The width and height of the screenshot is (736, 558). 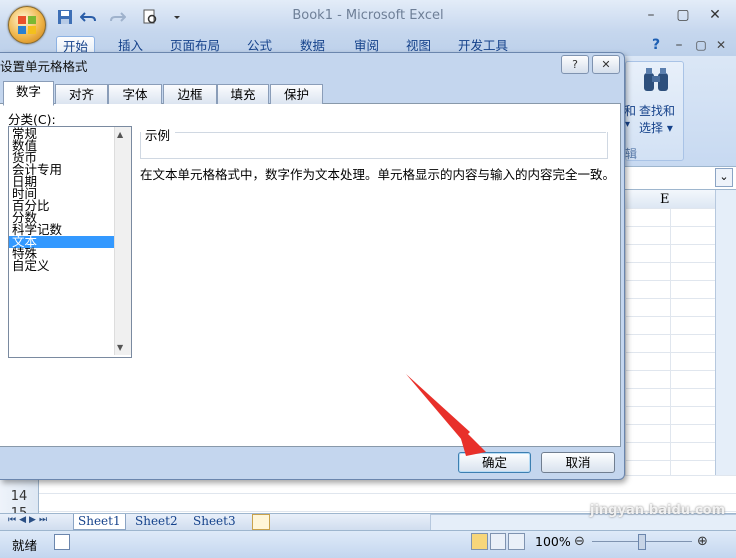 What do you see at coordinates (296, 94) in the screenshot?
I see `tab-protection: 保护` at bounding box center [296, 94].